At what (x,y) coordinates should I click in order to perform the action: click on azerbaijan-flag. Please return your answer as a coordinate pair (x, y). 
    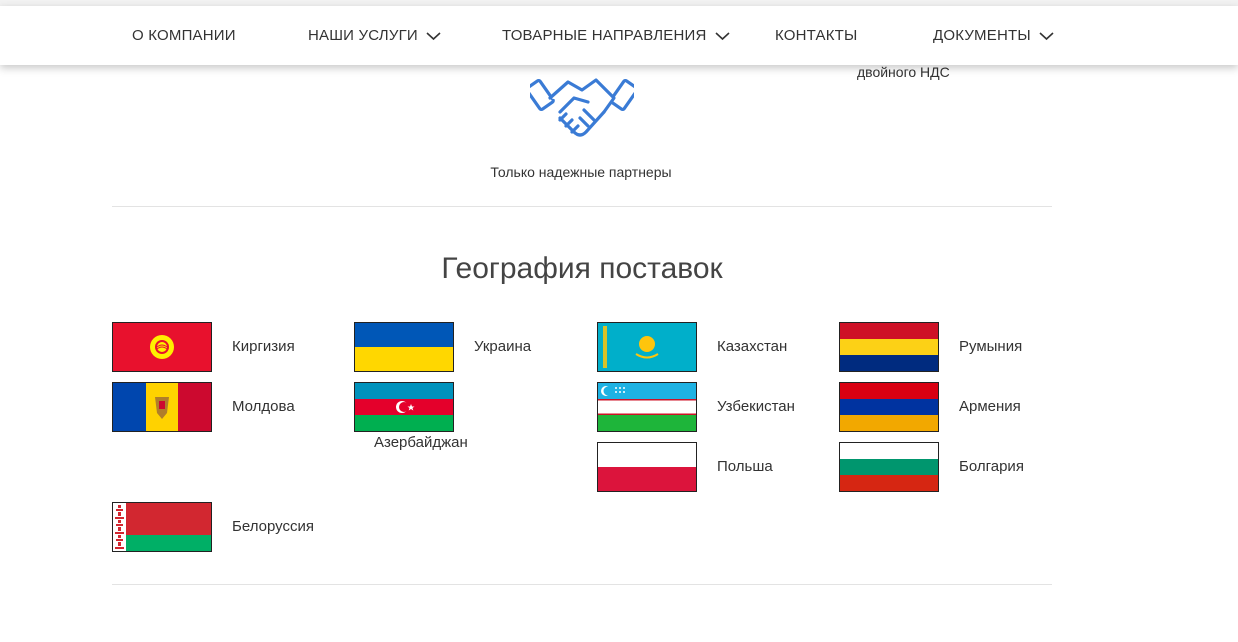
    Looking at the image, I should click on (404, 407).